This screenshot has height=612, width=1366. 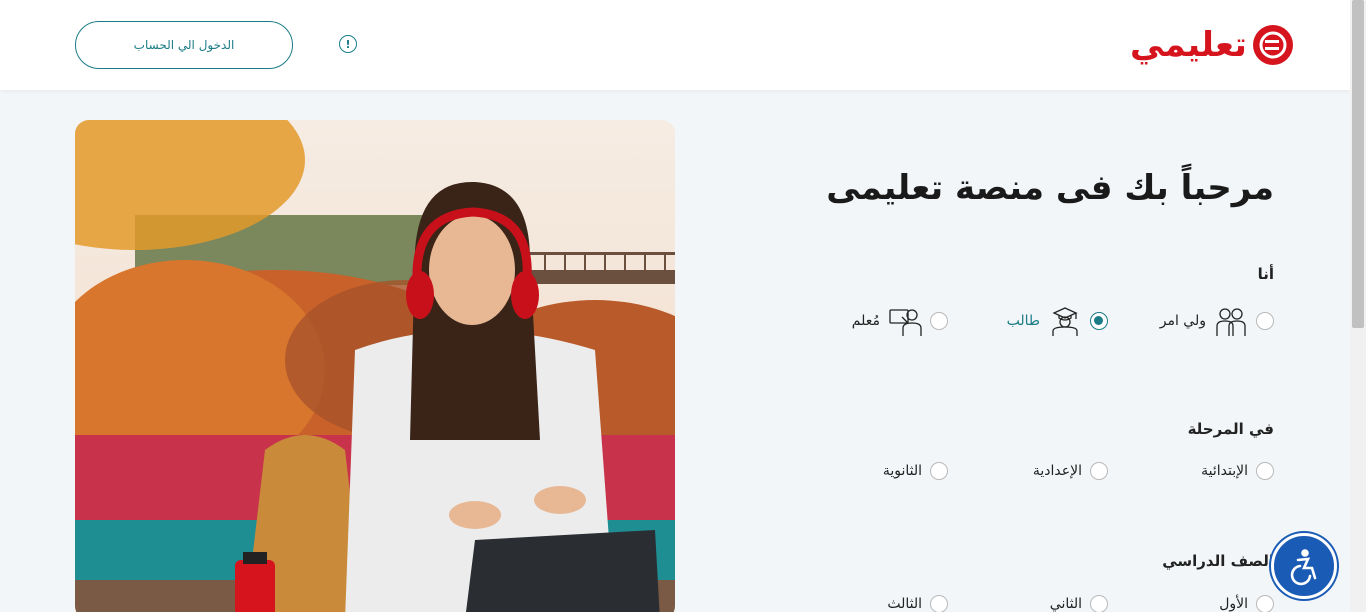 What do you see at coordinates (1358, 164) in the screenshot?
I see `scrollbar-thumb` at bounding box center [1358, 164].